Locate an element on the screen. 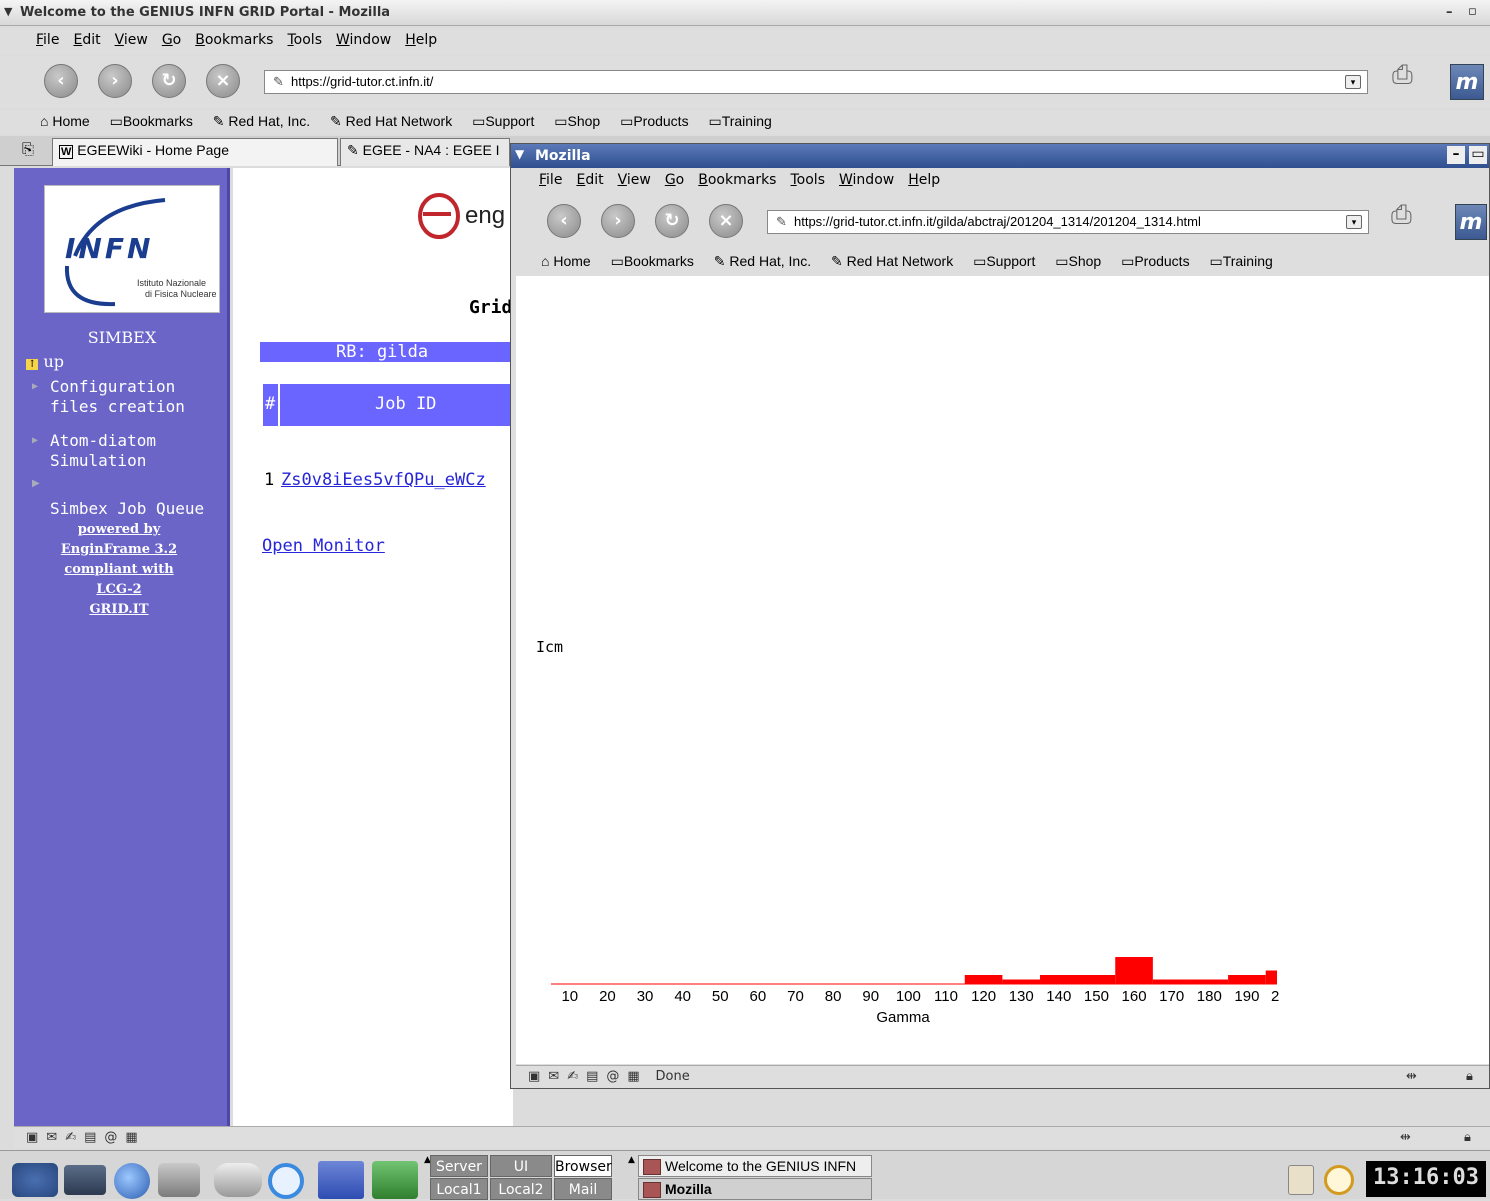 This screenshot has width=1490, height=1201. pager-local1: Local1 is located at coordinates (459, 1189).